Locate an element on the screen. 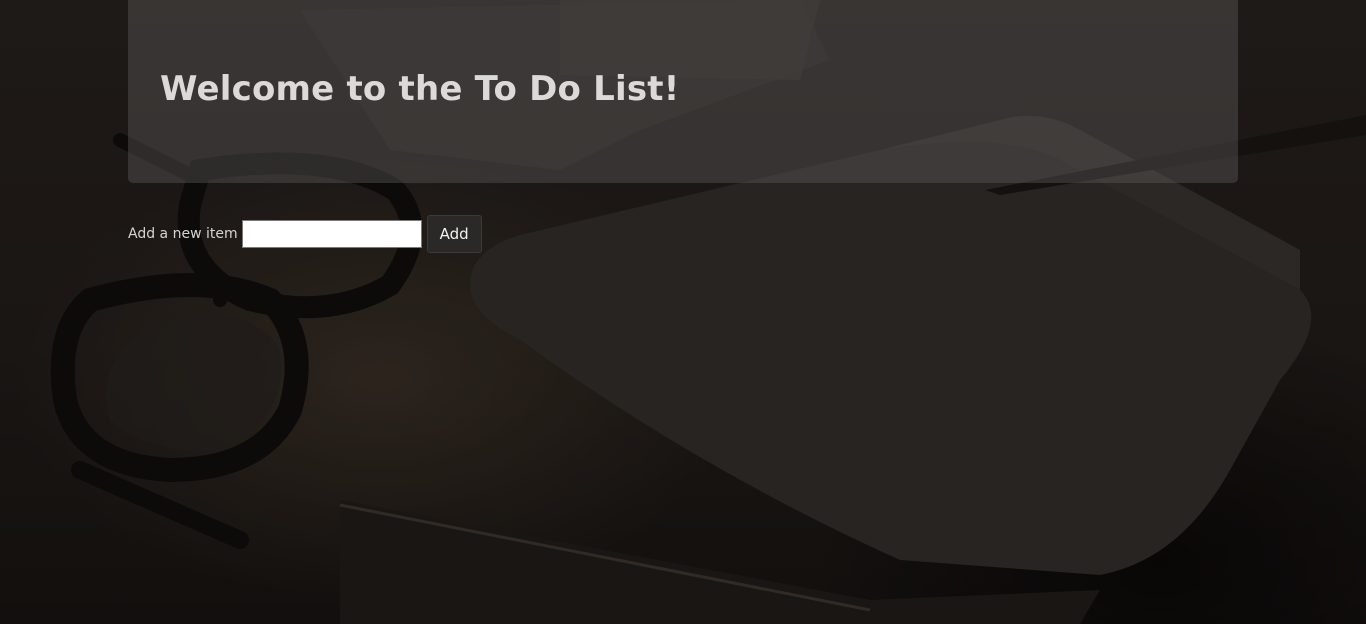 The image size is (1366, 624). add-button: Add is located at coordinates (454, 234).